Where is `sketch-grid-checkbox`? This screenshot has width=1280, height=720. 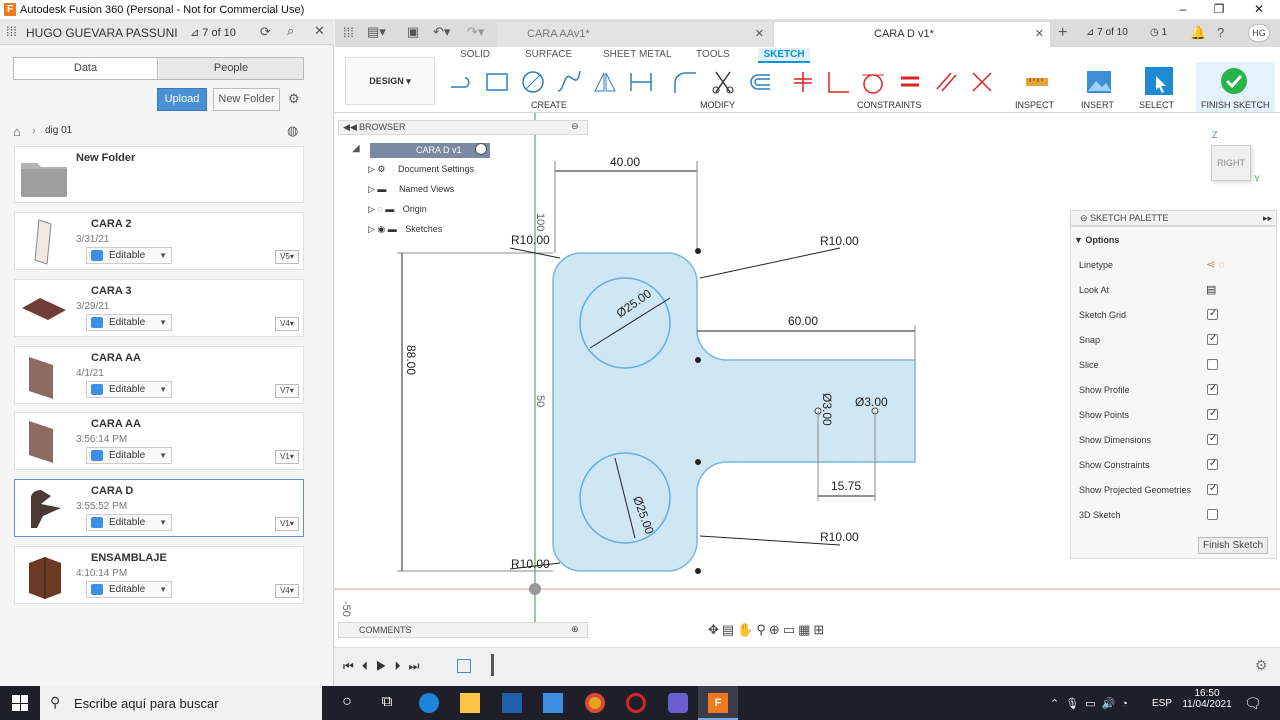
sketch-grid-checkbox is located at coordinates (1212, 314).